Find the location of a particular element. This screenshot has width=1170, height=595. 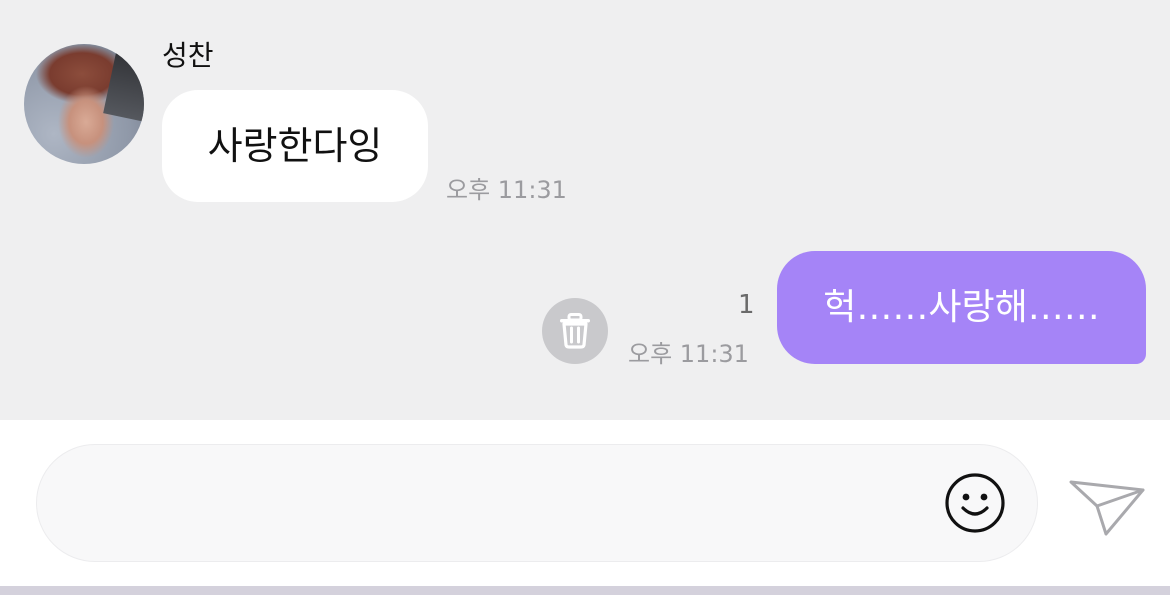

bottom-divider is located at coordinates (585, 590).